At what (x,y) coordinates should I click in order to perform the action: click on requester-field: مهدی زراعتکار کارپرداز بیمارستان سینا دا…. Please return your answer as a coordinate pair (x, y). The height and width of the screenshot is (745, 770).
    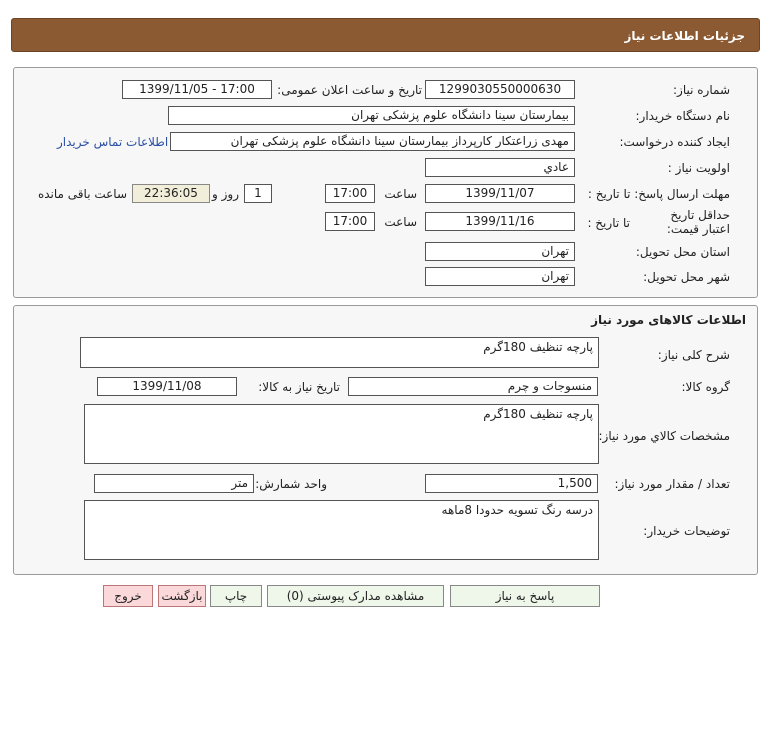
    Looking at the image, I should click on (372, 141).